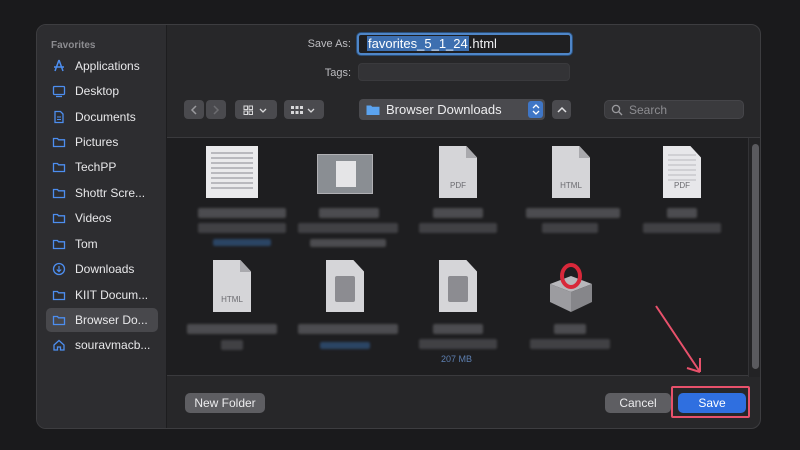 The height and width of the screenshot is (450, 800). What do you see at coordinates (107, 66) in the screenshot?
I see `sidebar-item-label: Applications` at bounding box center [107, 66].